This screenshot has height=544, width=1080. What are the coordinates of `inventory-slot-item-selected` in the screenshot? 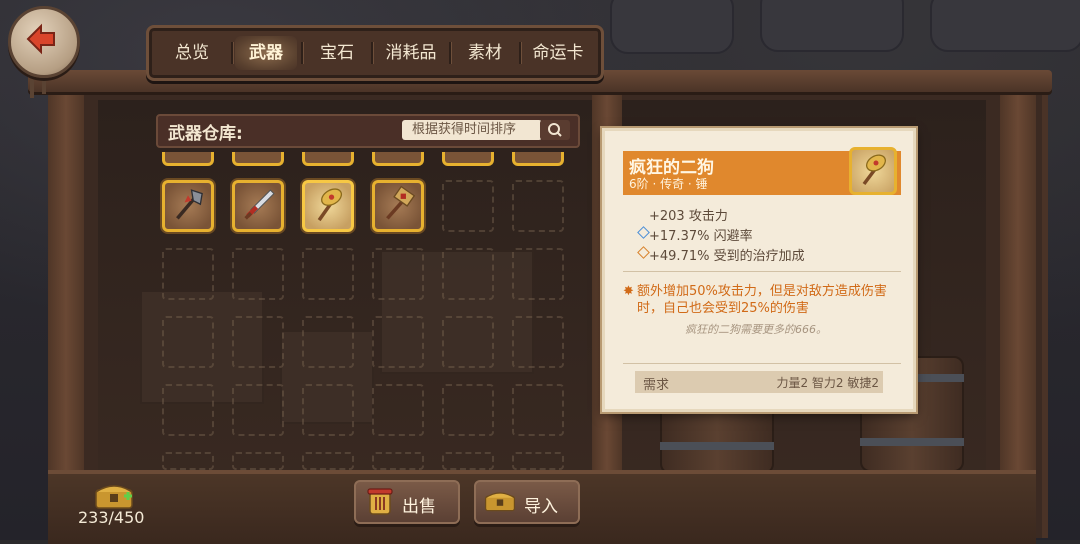 It's located at (328, 206).